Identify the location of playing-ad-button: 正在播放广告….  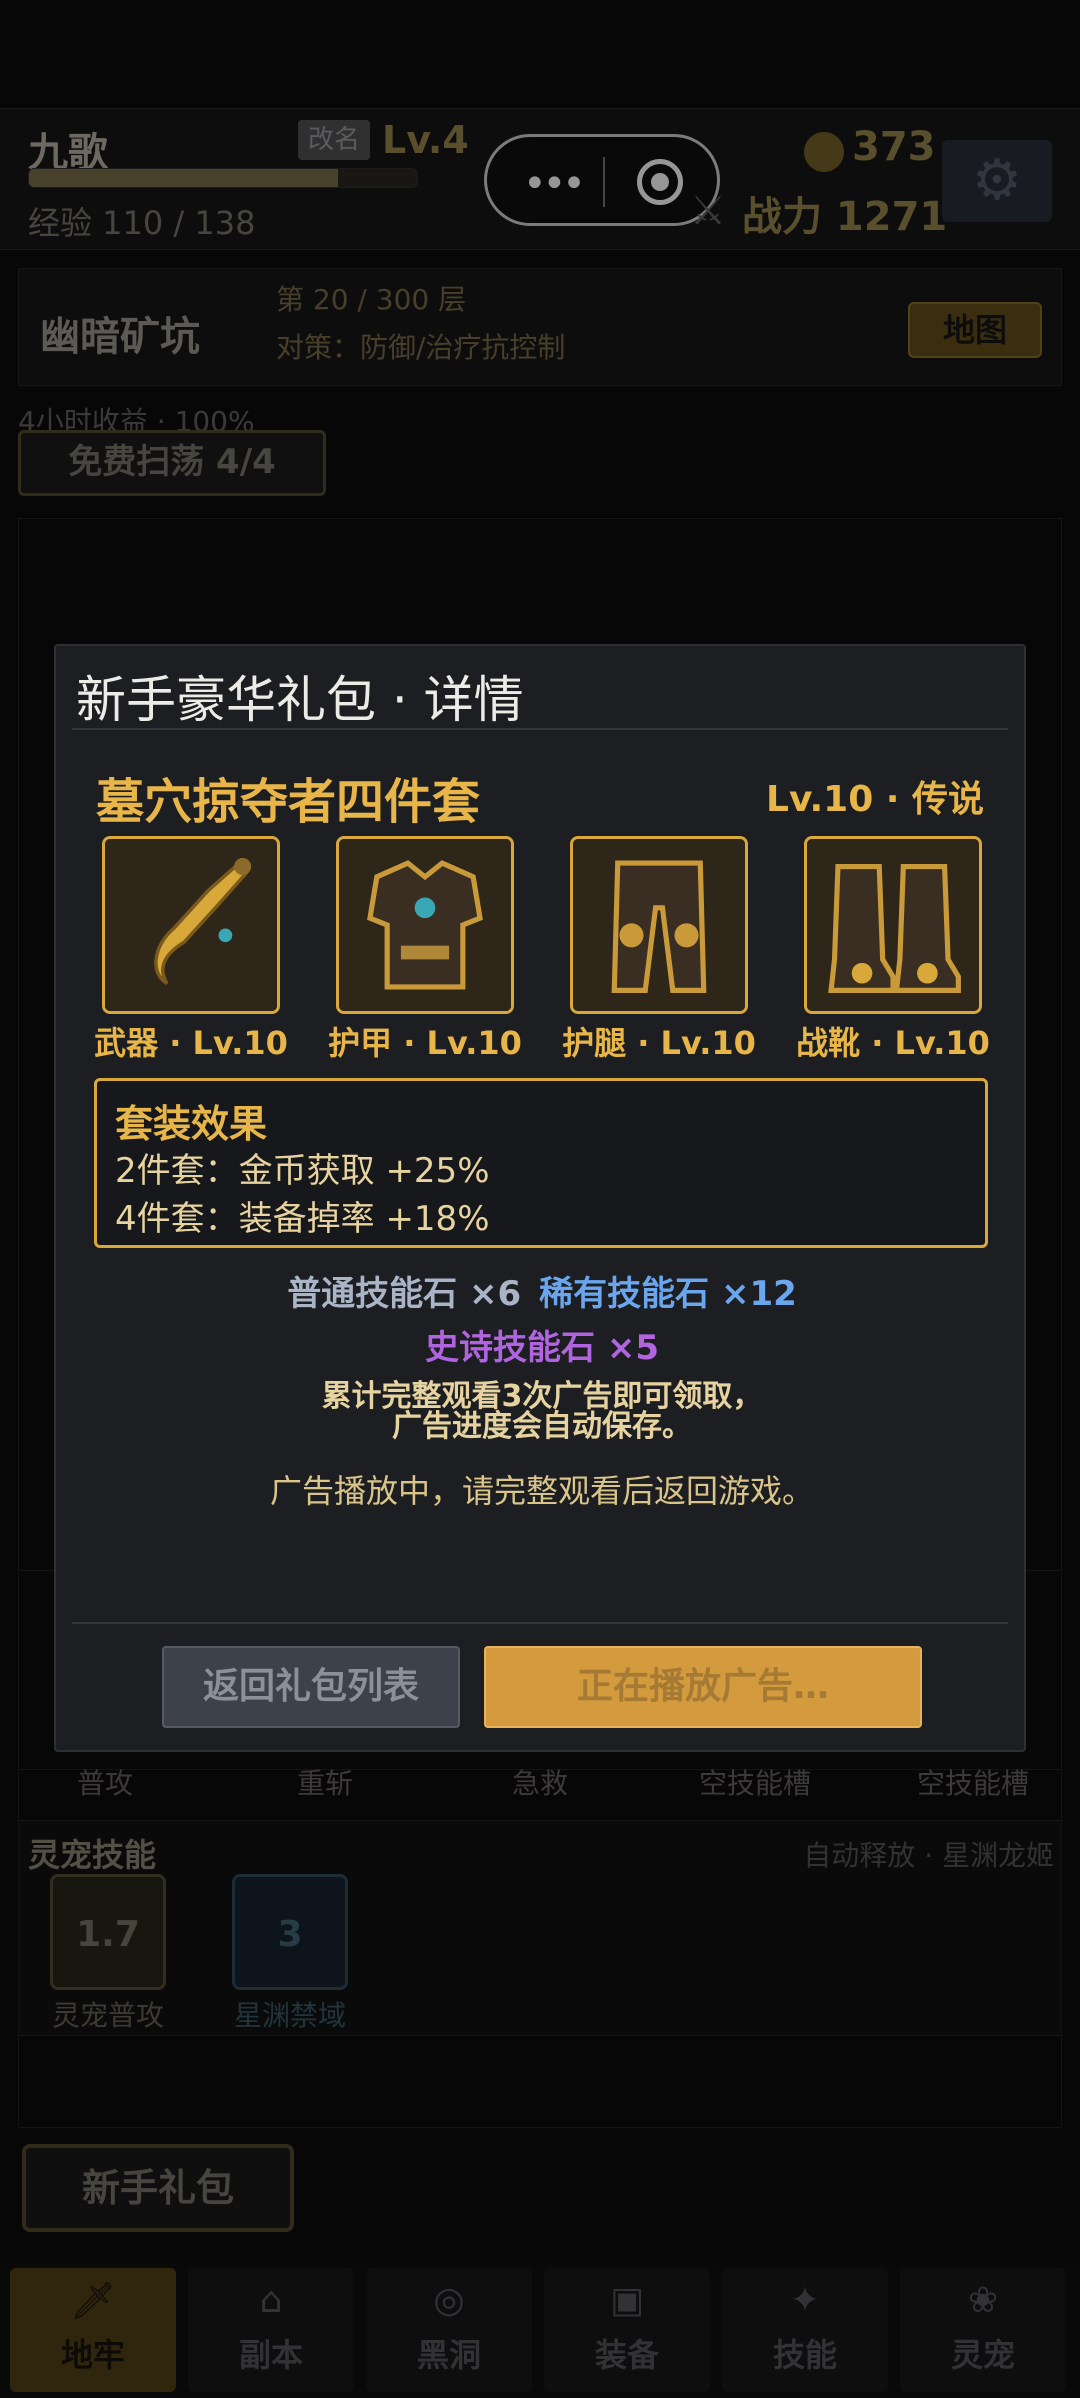
(703, 1687).